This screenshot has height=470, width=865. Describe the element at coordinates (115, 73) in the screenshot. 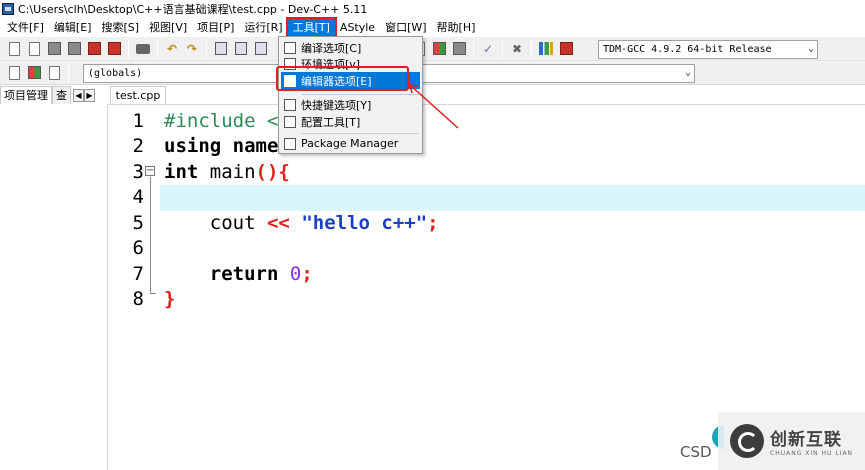

I see `scope-select-value: (globals)` at that location.